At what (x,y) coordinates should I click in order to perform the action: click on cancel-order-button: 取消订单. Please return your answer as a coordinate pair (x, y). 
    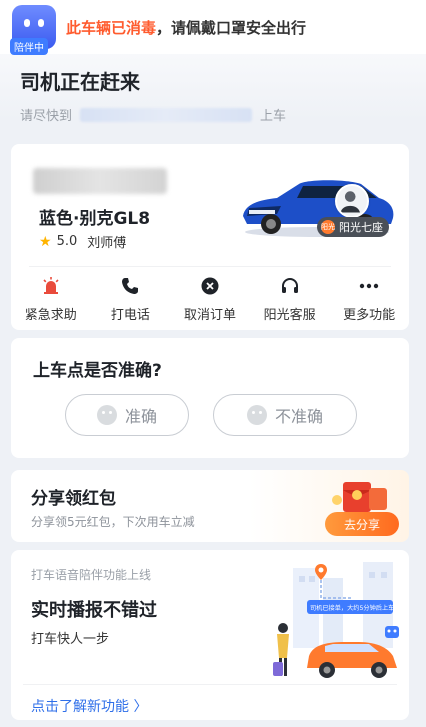
    Looking at the image, I should click on (210, 298).